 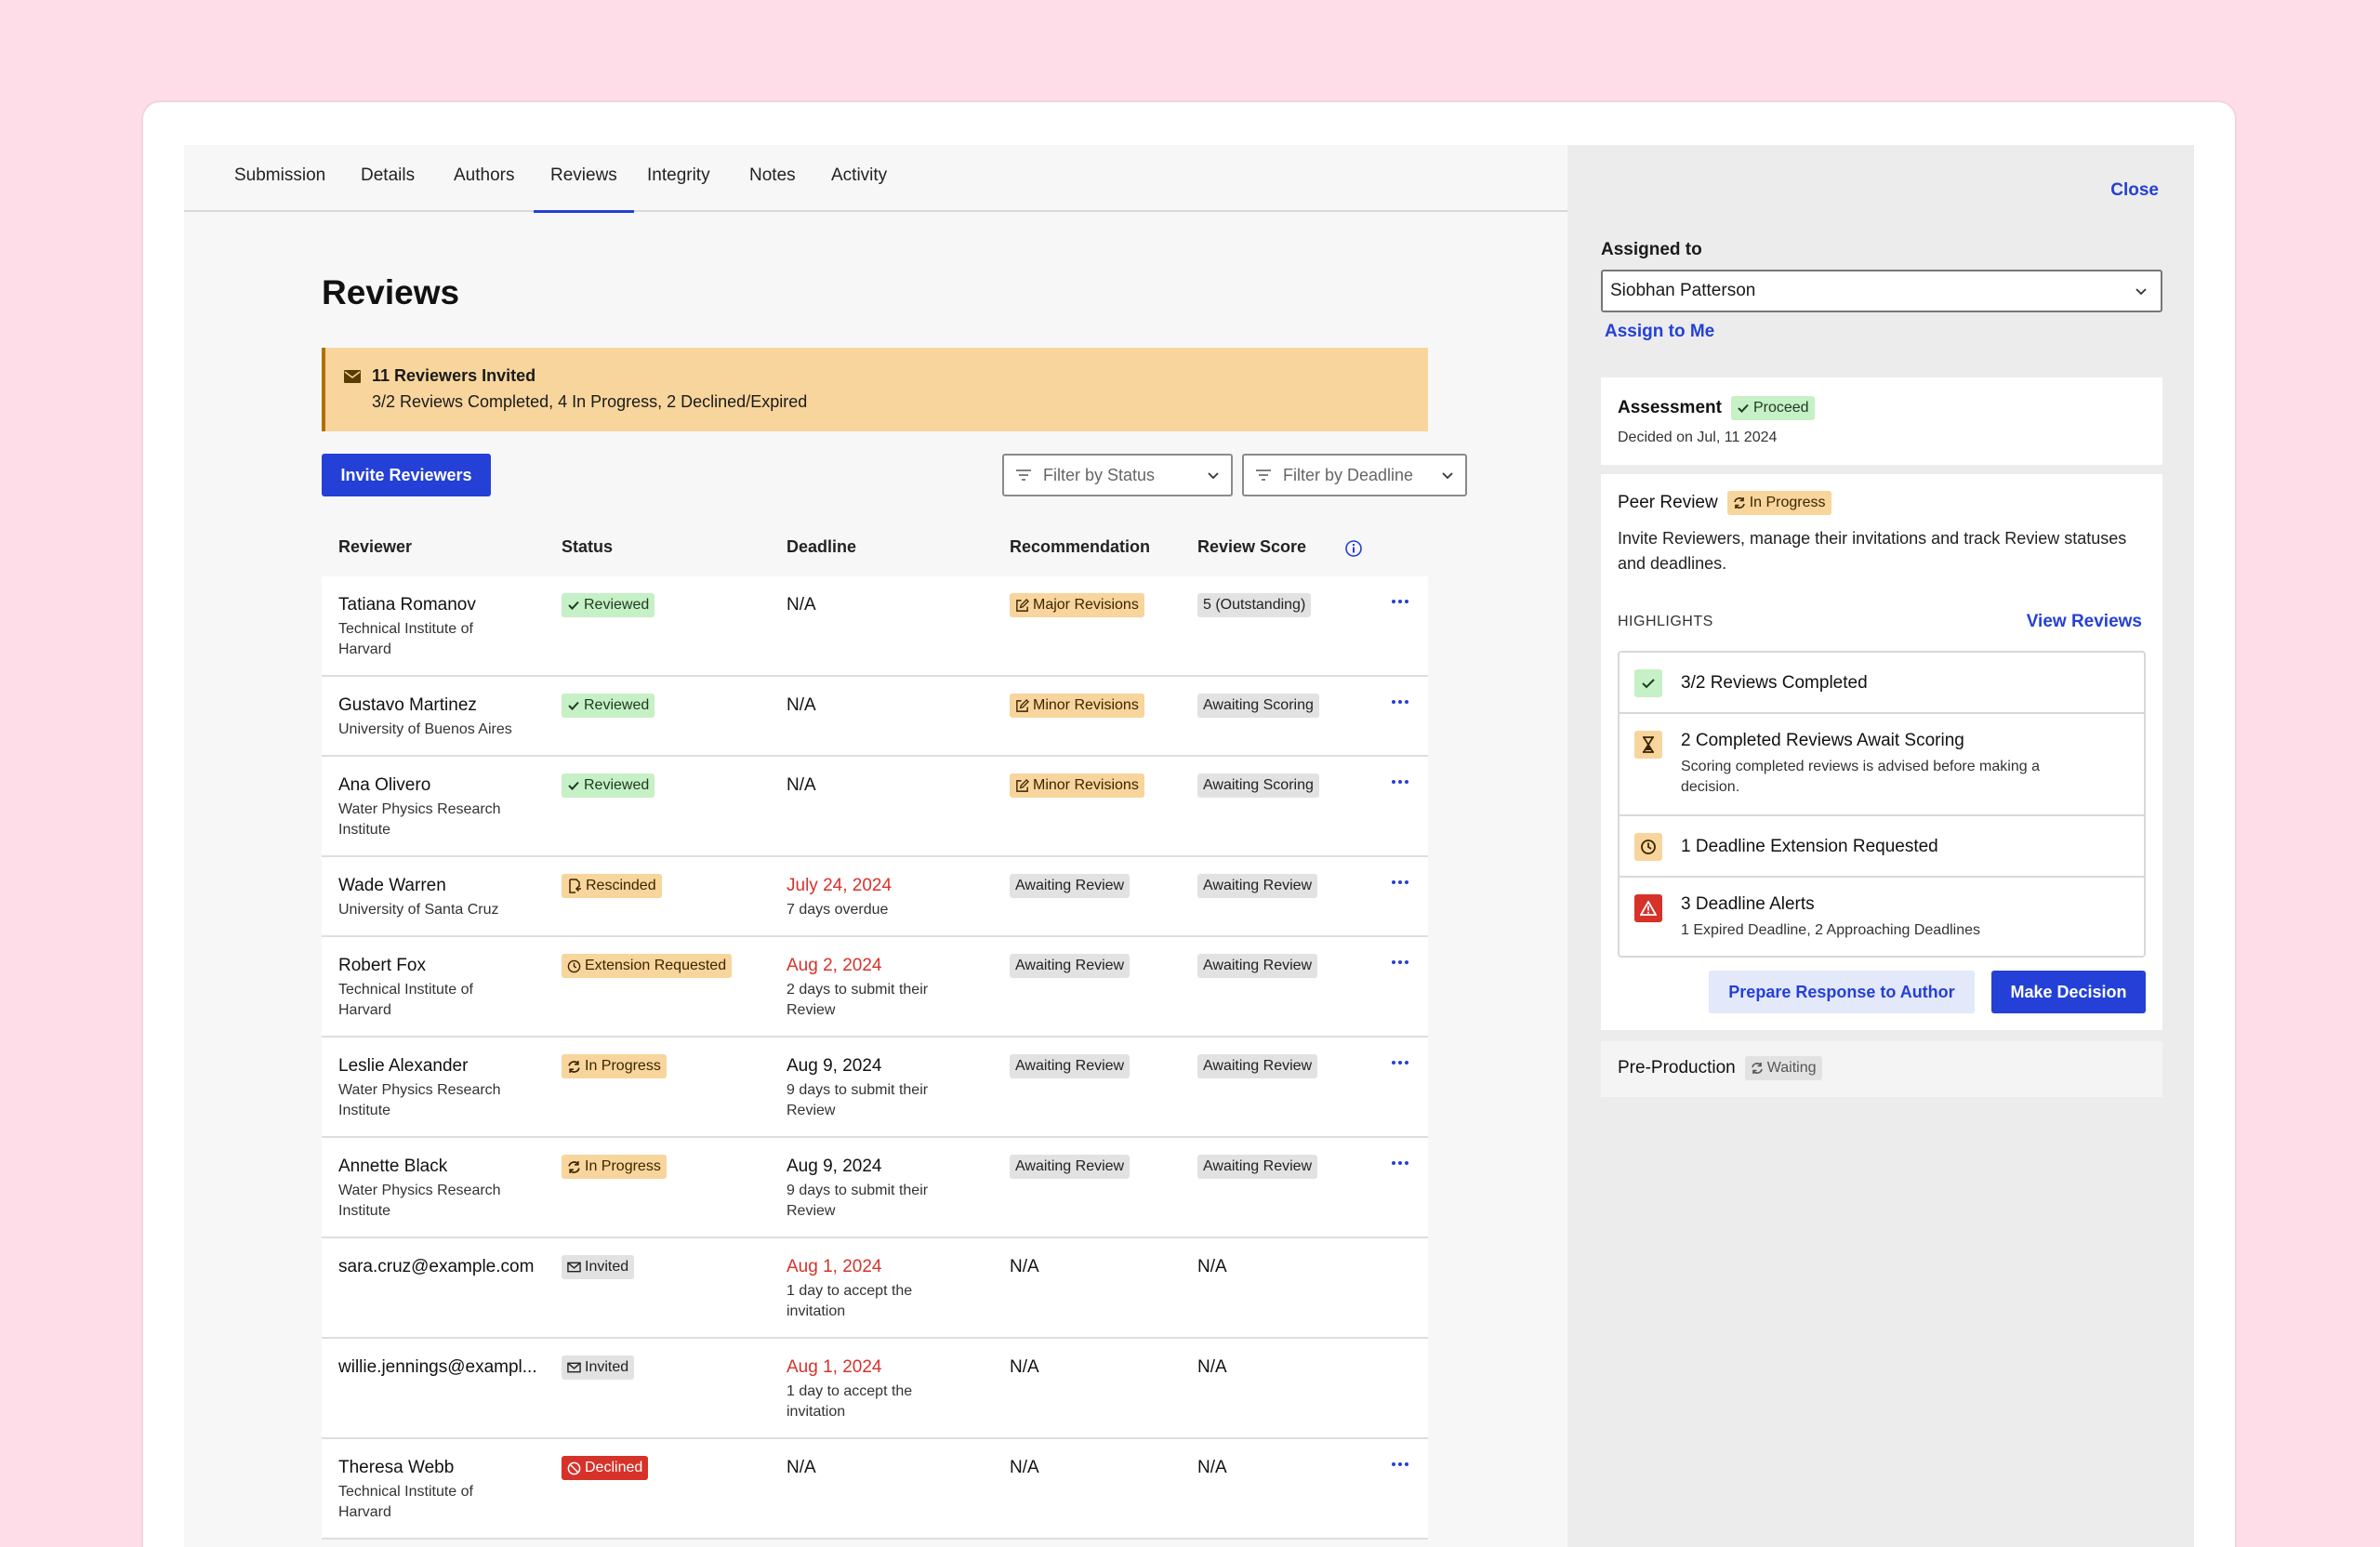 What do you see at coordinates (574, 1267) in the screenshot?
I see `mail-icon` at bounding box center [574, 1267].